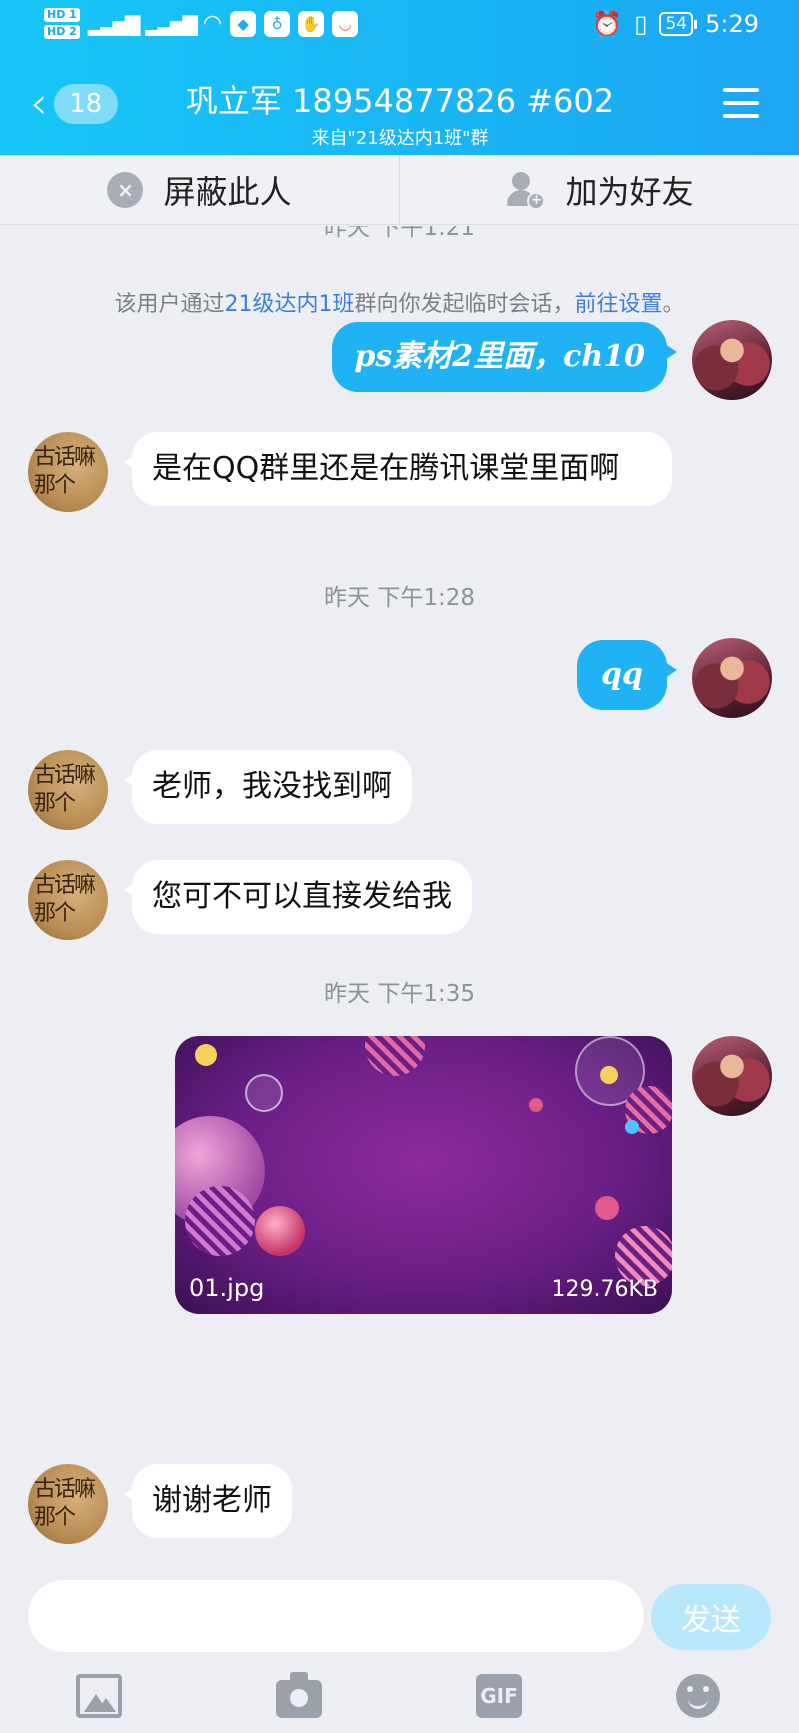 The height and width of the screenshot is (1733, 799). What do you see at coordinates (525, 190) in the screenshot?
I see `add-person-icon: +` at bounding box center [525, 190].